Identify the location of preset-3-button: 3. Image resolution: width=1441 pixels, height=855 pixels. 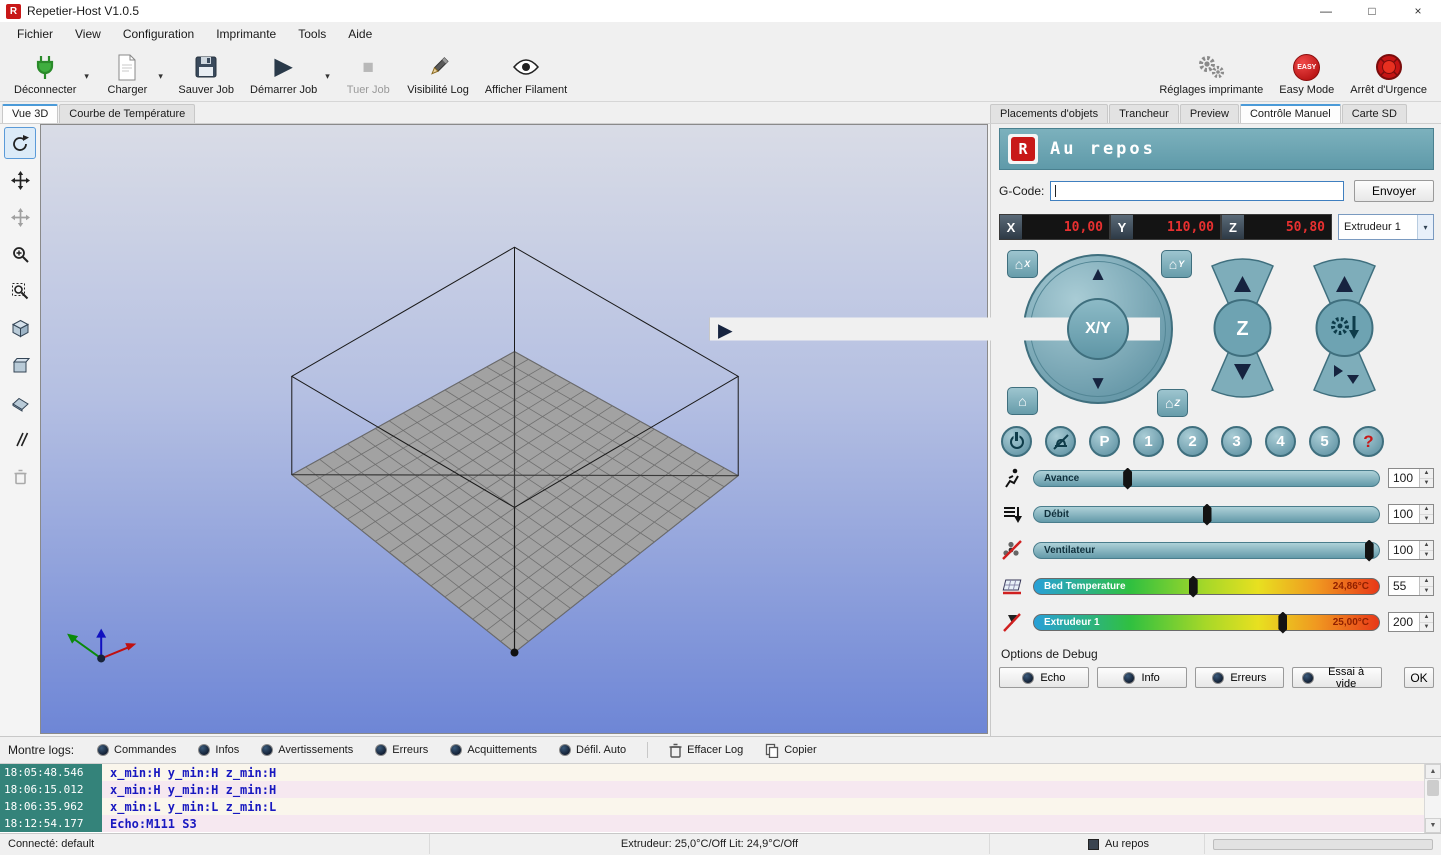
(1236, 441).